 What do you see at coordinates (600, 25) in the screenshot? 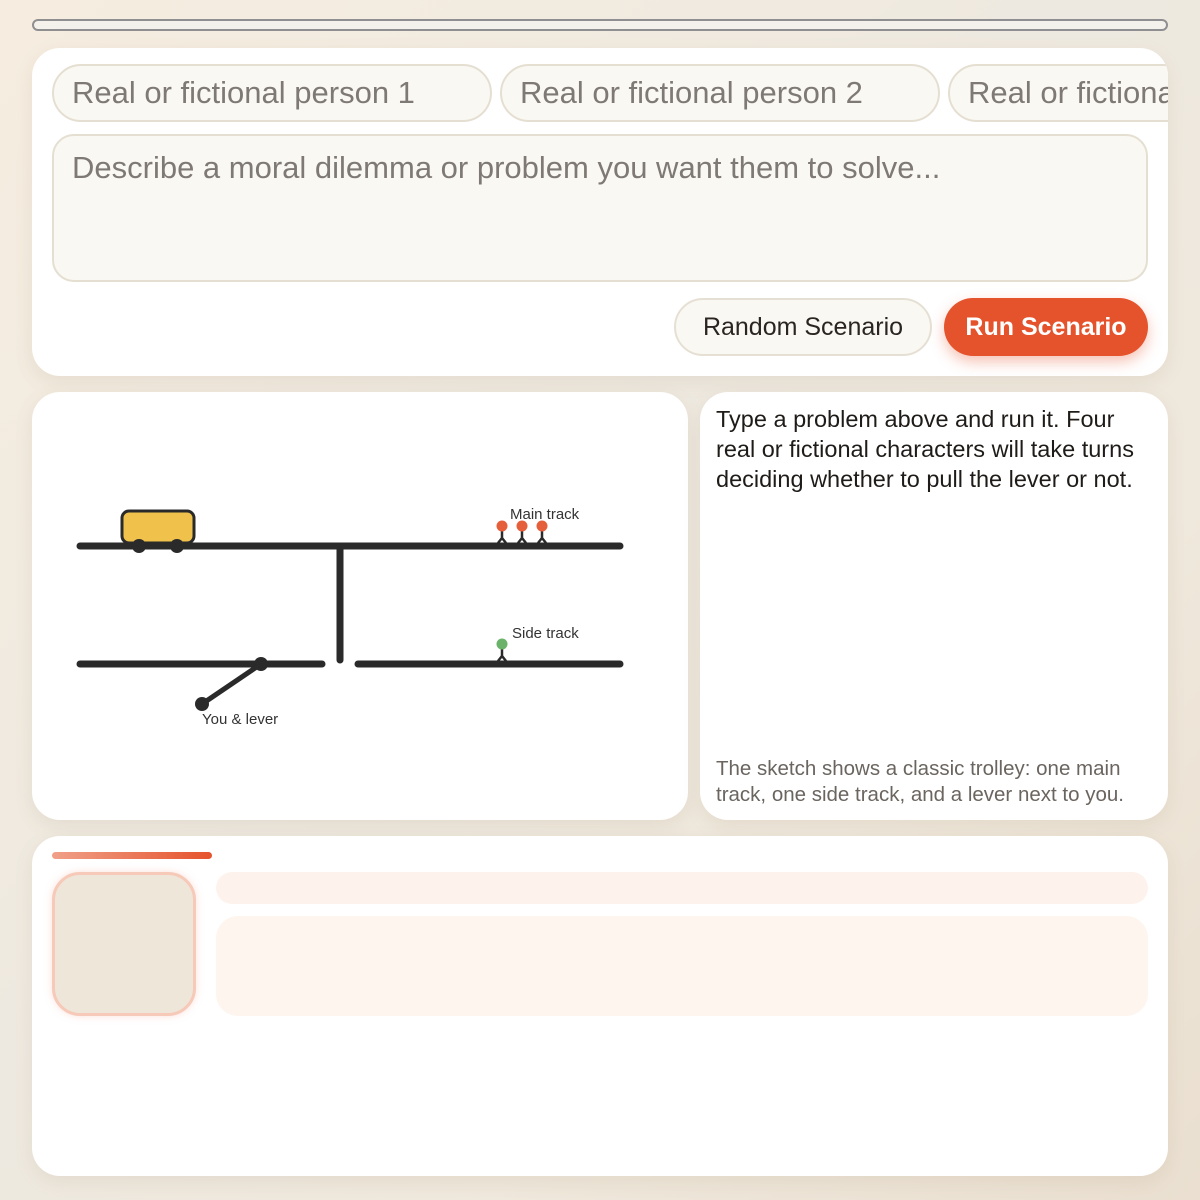
I see `top-progress-bar` at bounding box center [600, 25].